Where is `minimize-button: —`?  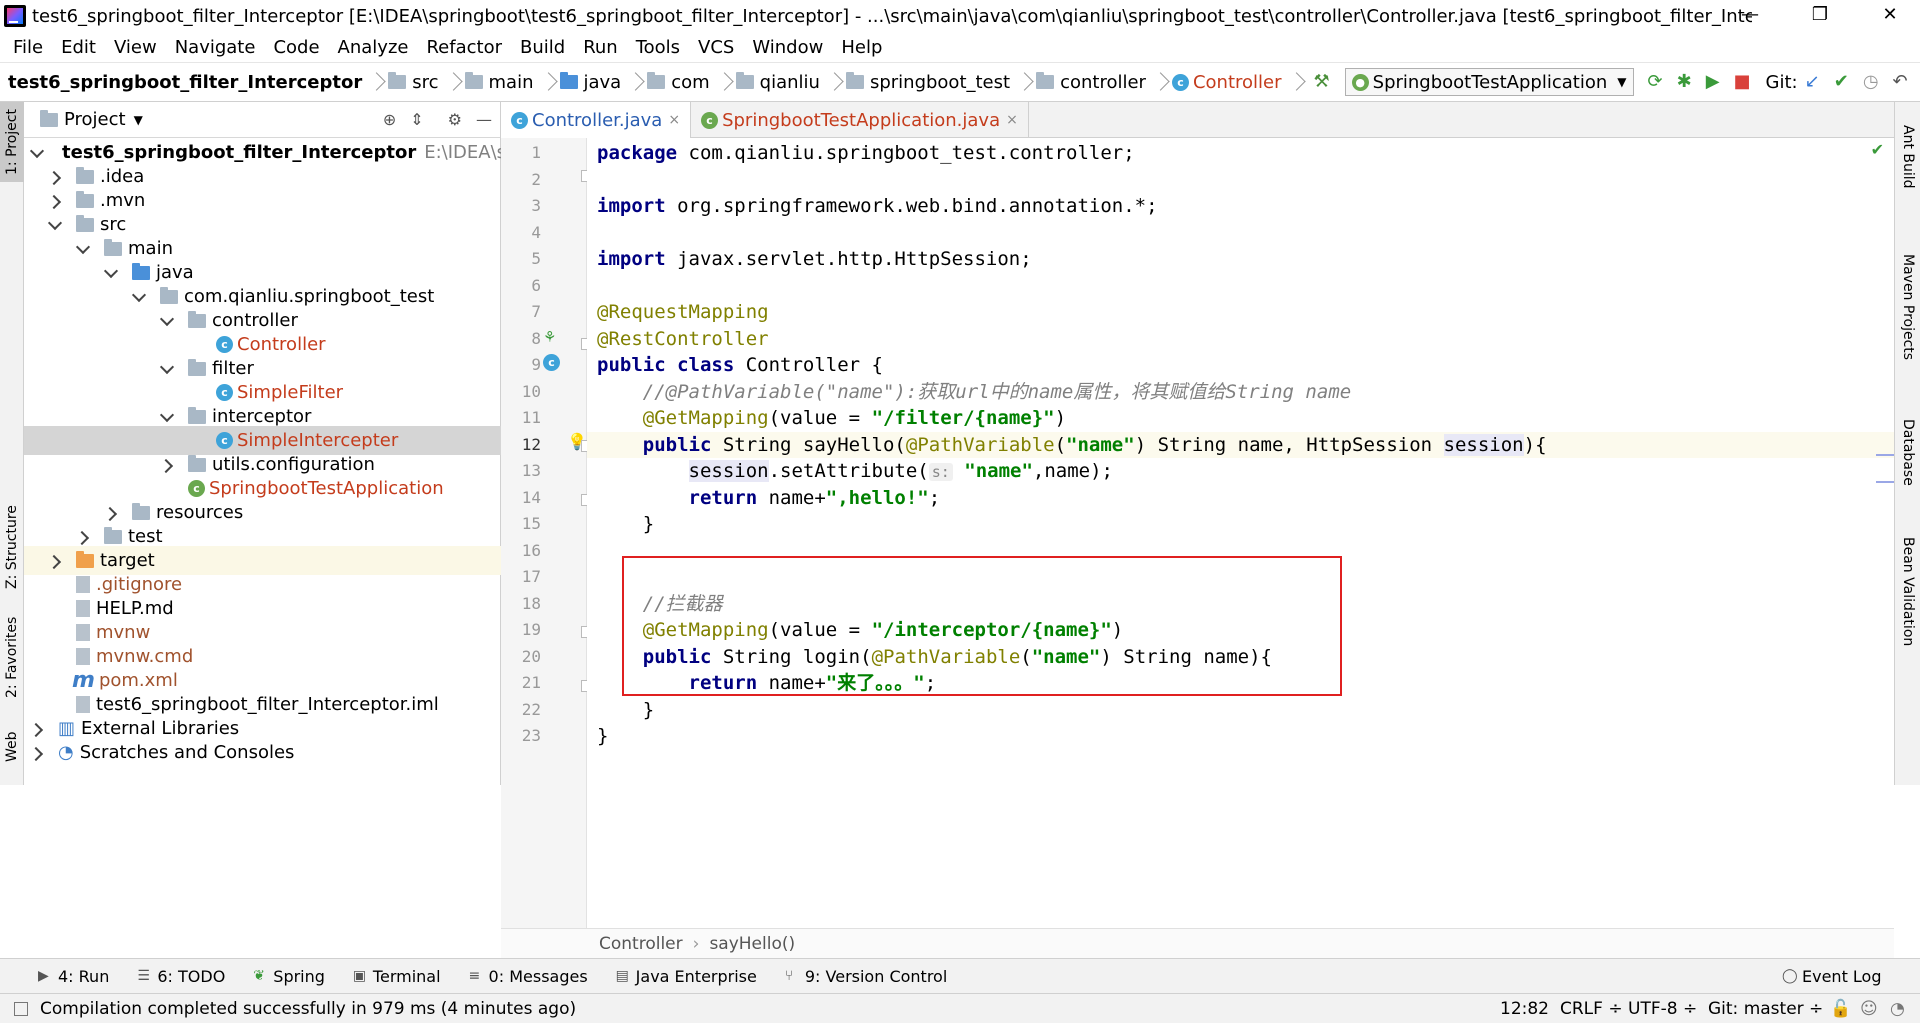 minimize-button: — is located at coordinates (1750, 16).